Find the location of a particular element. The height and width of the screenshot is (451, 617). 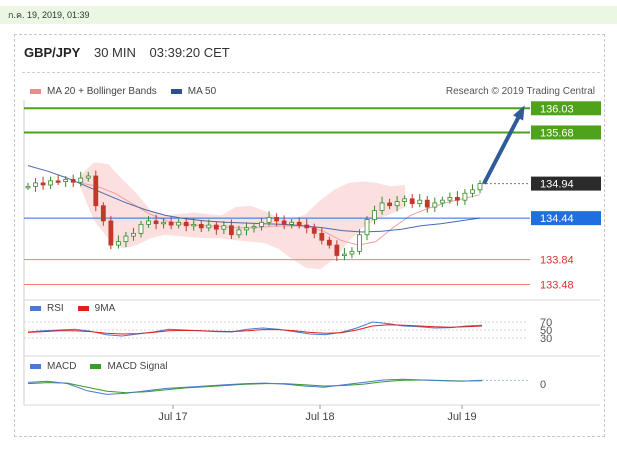

rsi-ma-line is located at coordinates (255, 329).